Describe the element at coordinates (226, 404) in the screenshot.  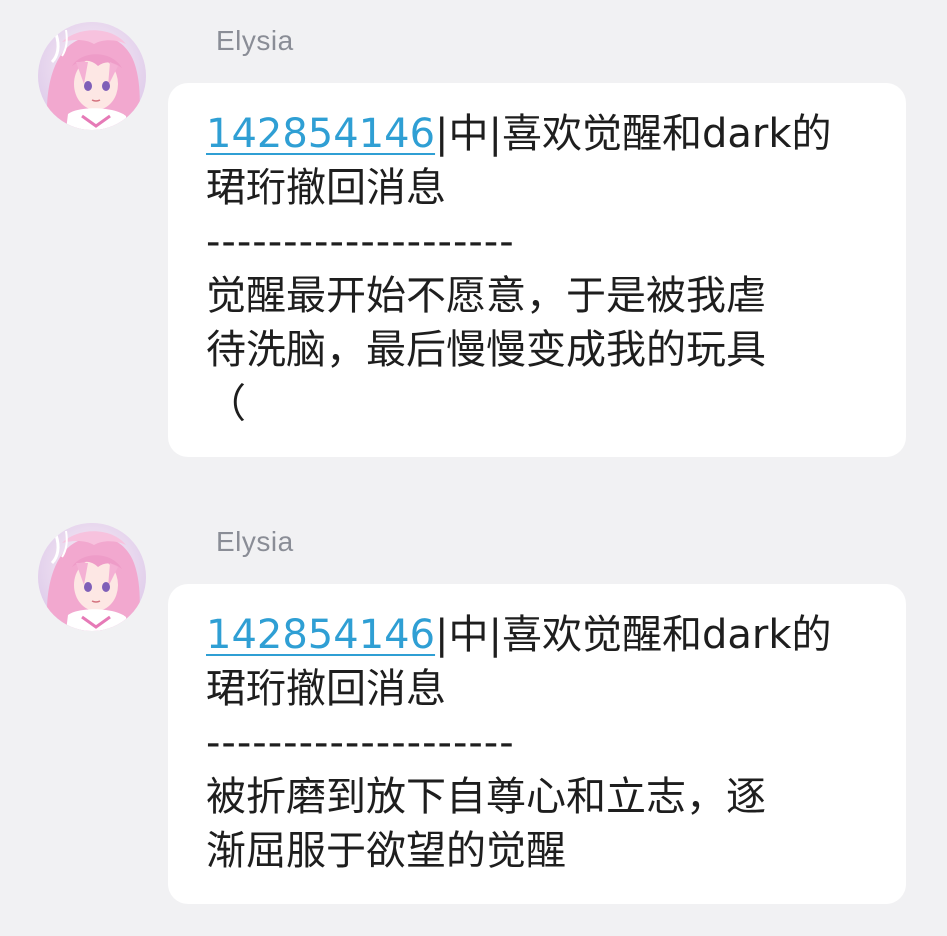
I see `message-body-line: （` at that location.